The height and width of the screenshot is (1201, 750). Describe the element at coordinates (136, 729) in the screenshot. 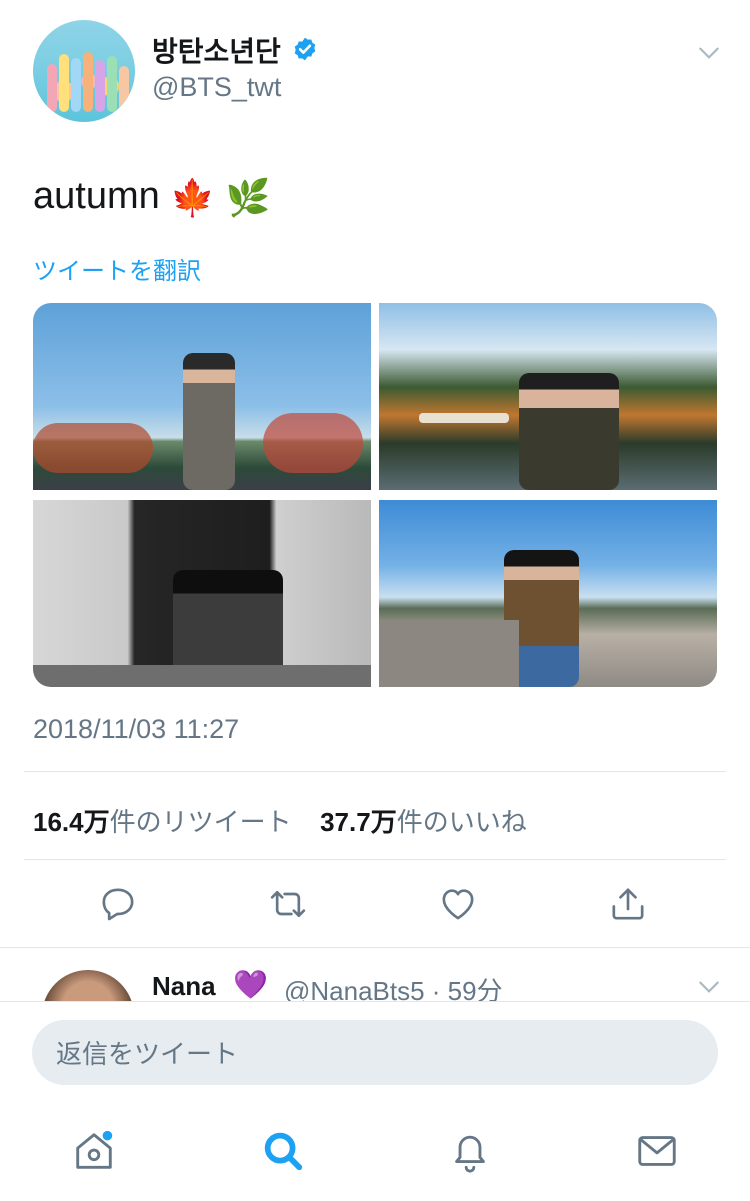

I see `tweet-timestamp: 2018/11/03 11:27` at that location.